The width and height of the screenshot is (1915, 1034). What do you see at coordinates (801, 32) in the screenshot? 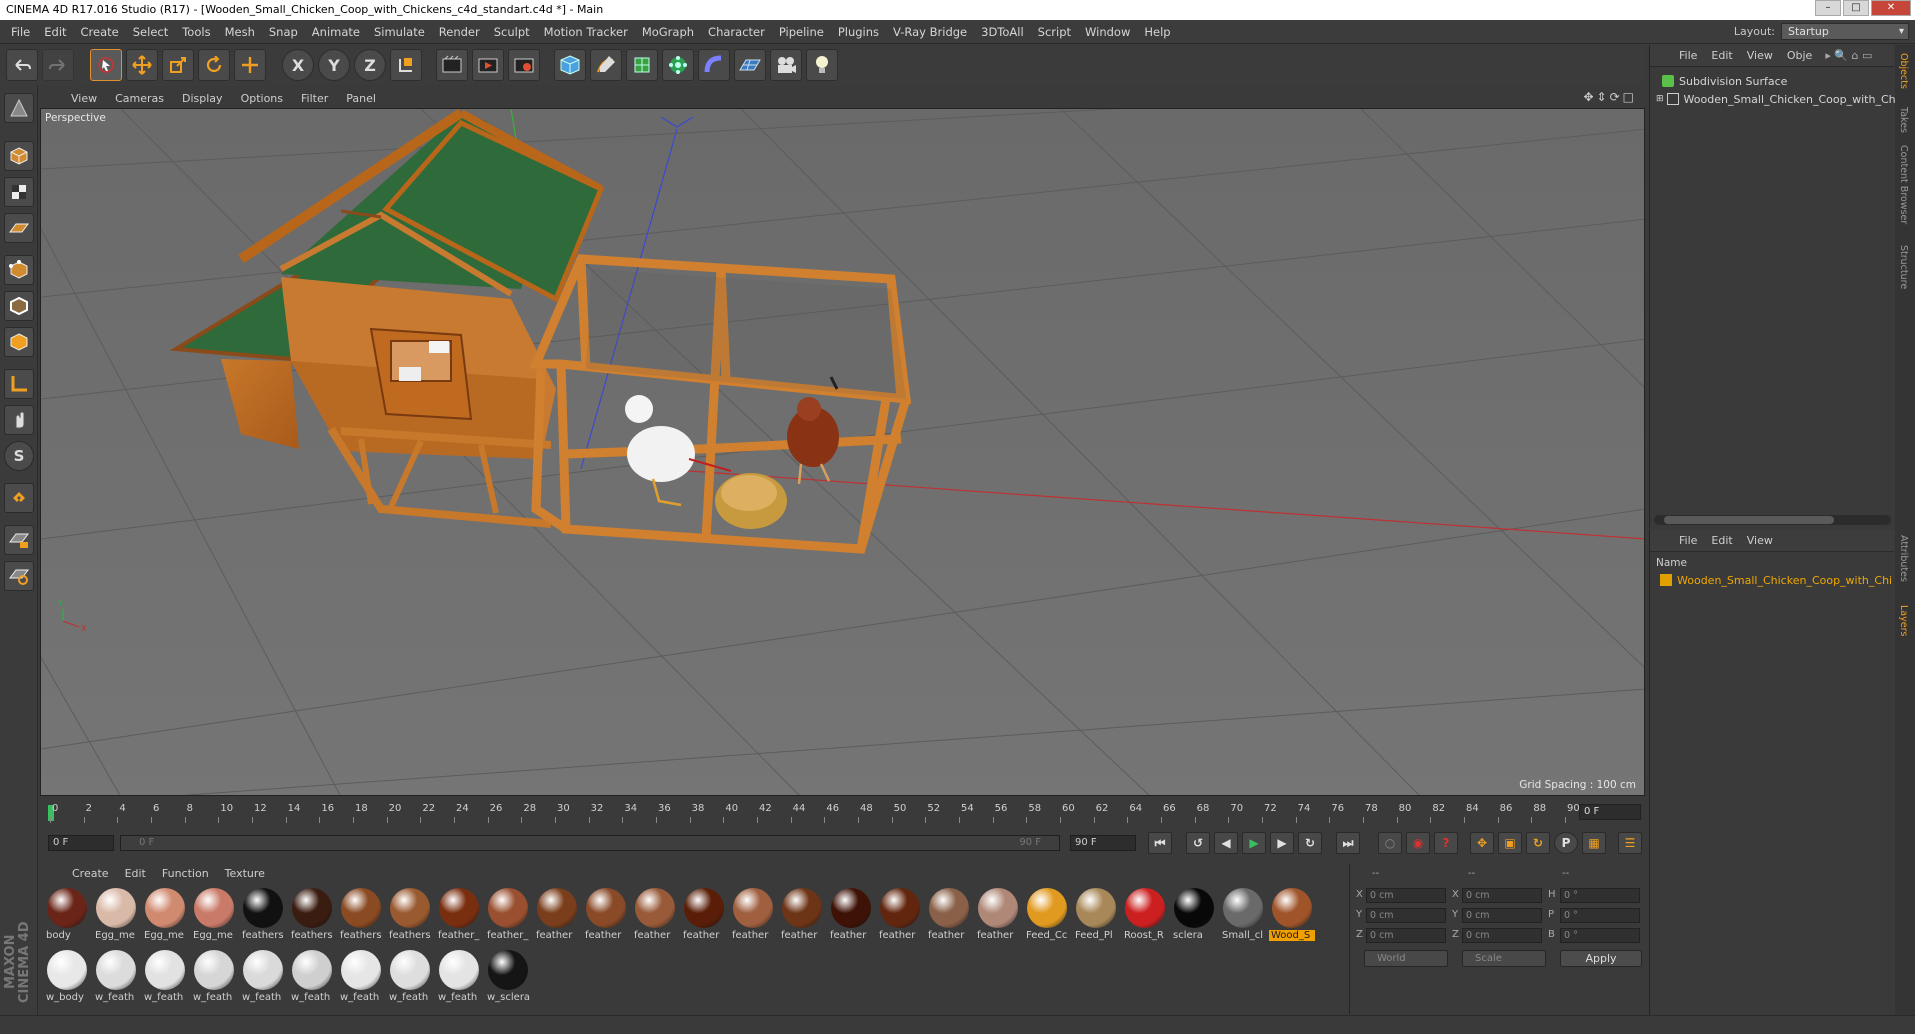
I see `menu-pipeline: Pipeline` at bounding box center [801, 32].